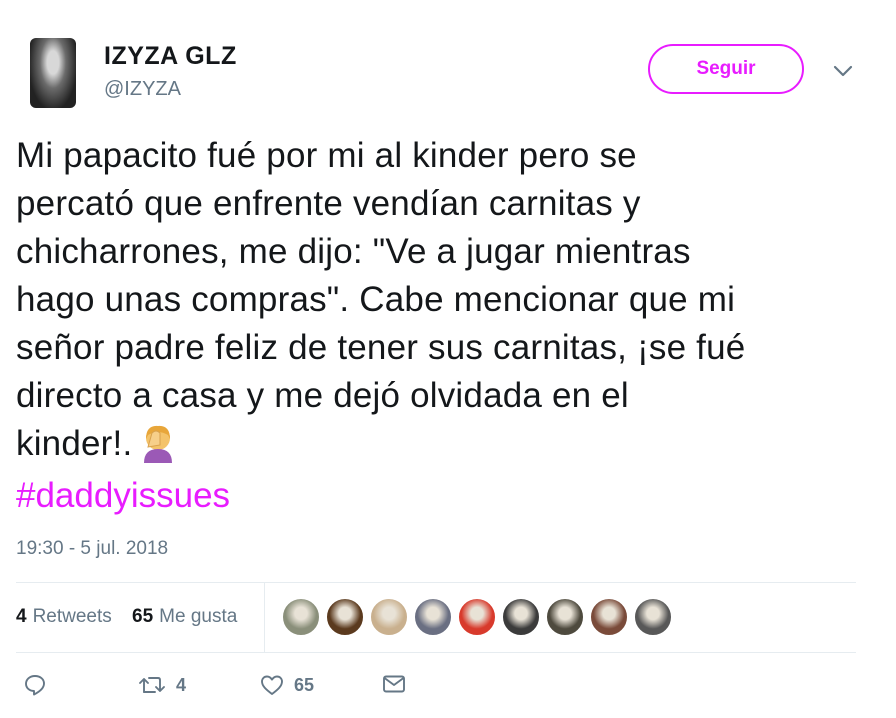 This screenshot has width=896, height=718. Describe the element at coordinates (158, 449) in the screenshot. I see `facepalm-emoji-icon` at that location.